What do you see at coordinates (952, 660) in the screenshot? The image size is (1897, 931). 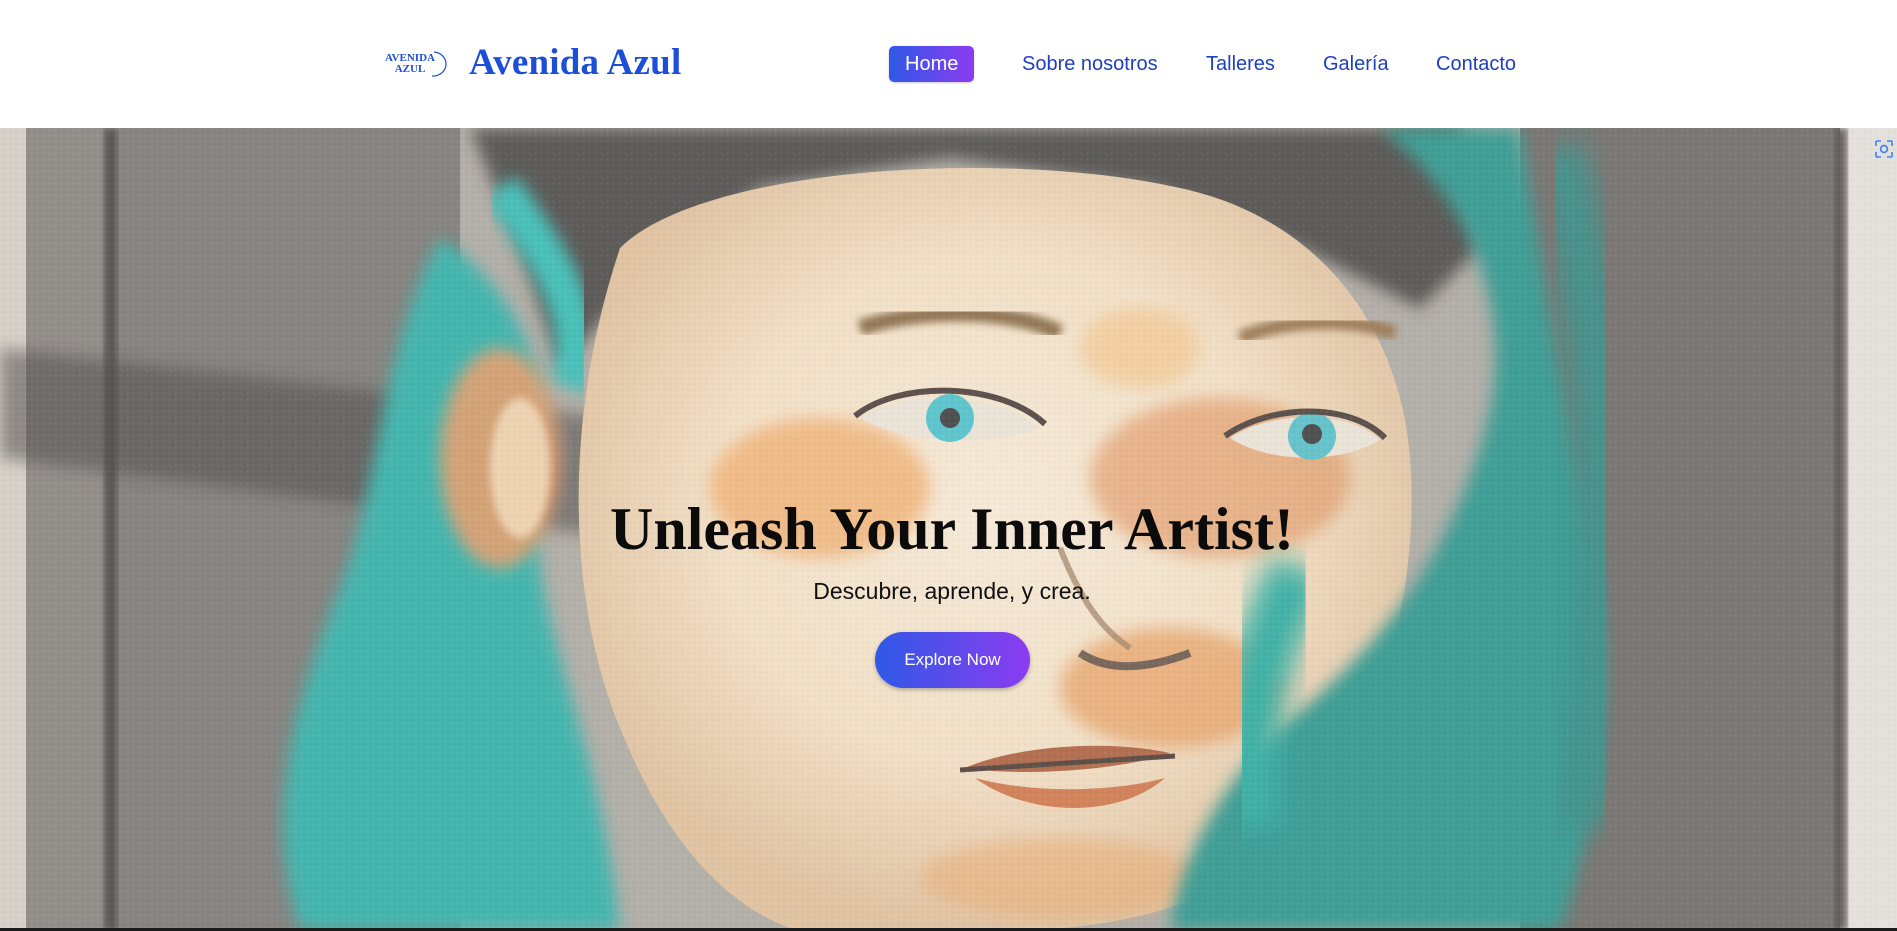 I see `explore-now-button: Explore Now` at bounding box center [952, 660].